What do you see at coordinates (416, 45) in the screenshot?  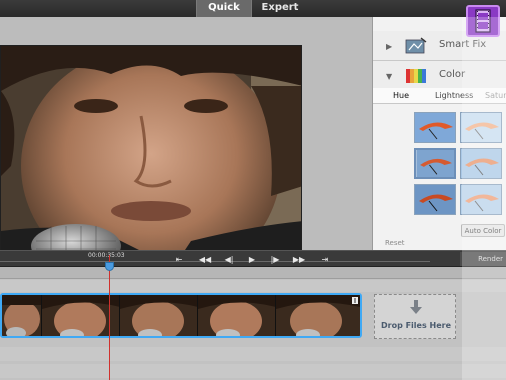 I see `smart-fix-icon` at bounding box center [416, 45].